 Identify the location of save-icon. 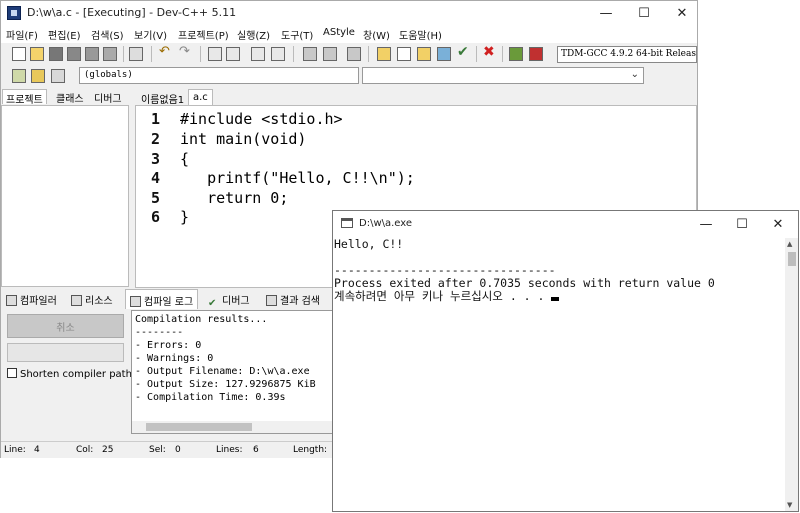
(56, 54).